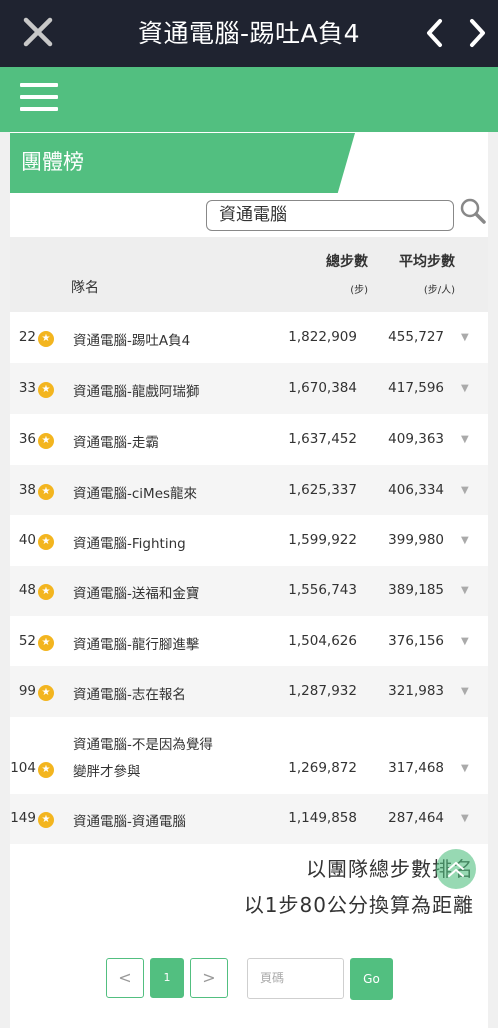 The image size is (498, 1028). What do you see at coordinates (135, 494) in the screenshot?
I see `team-name: 資通電腦-ciMes龍來` at bounding box center [135, 494].